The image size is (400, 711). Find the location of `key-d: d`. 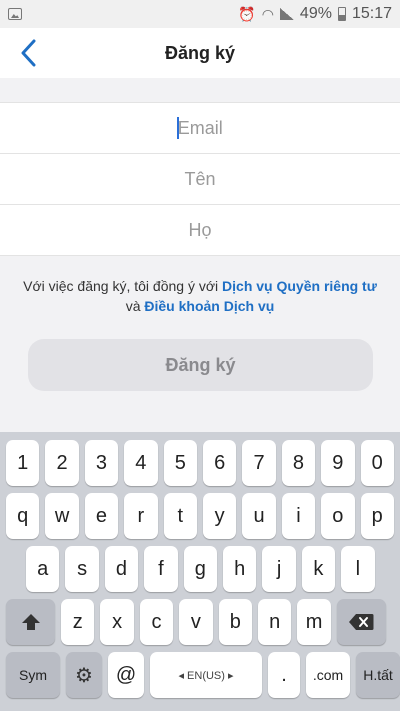

key-d: d is located at coordinates (121, 569).